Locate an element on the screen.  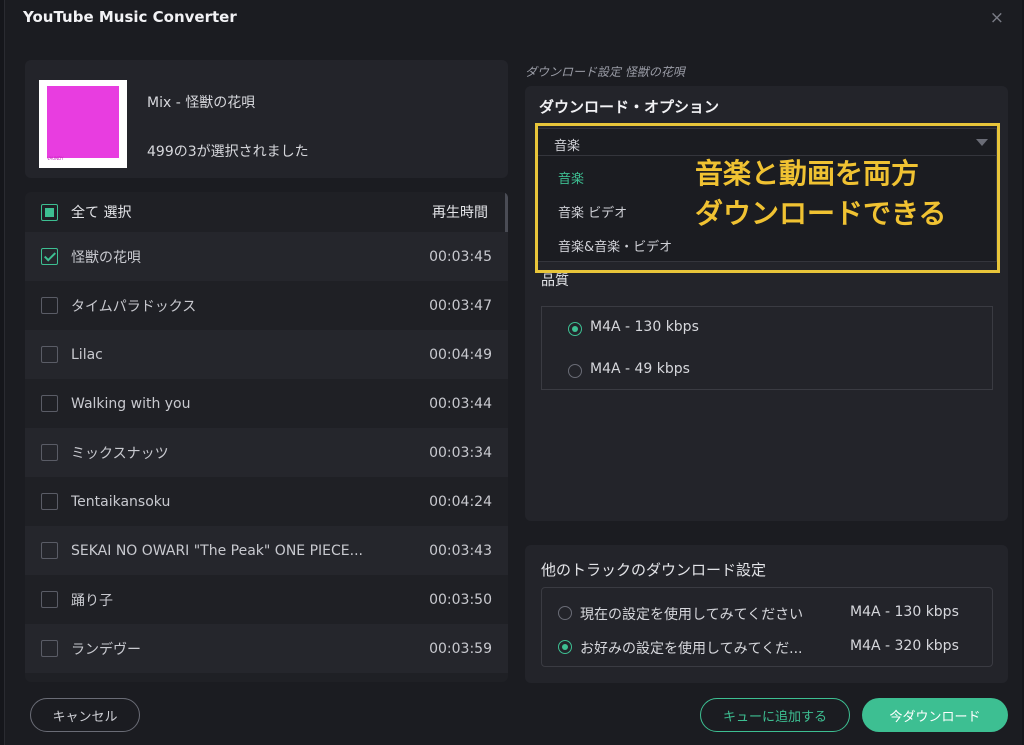
preferred-settings-radio is located at coordinates (565, 647).